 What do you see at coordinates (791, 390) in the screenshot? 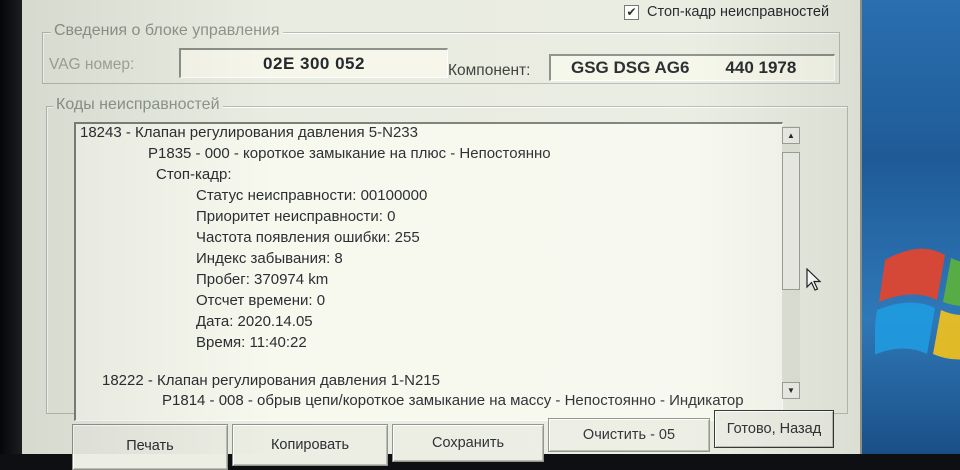
I see `arrow-down-icon: ▼` at bounding box center [791, 390].